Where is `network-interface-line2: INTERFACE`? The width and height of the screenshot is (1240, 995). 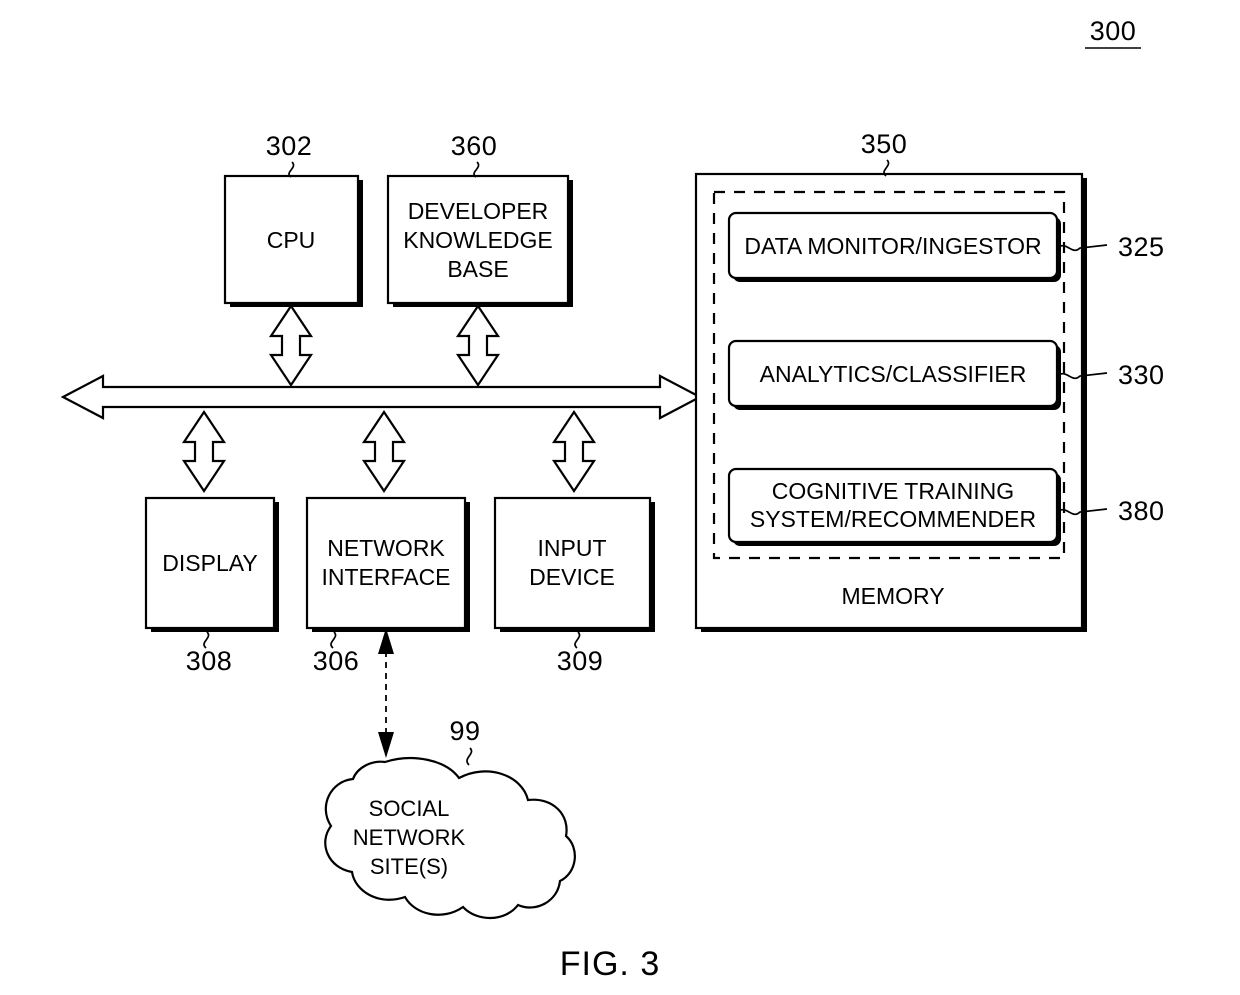
network-interface-line2: INTERFACE is located at coordinates (385, 577).